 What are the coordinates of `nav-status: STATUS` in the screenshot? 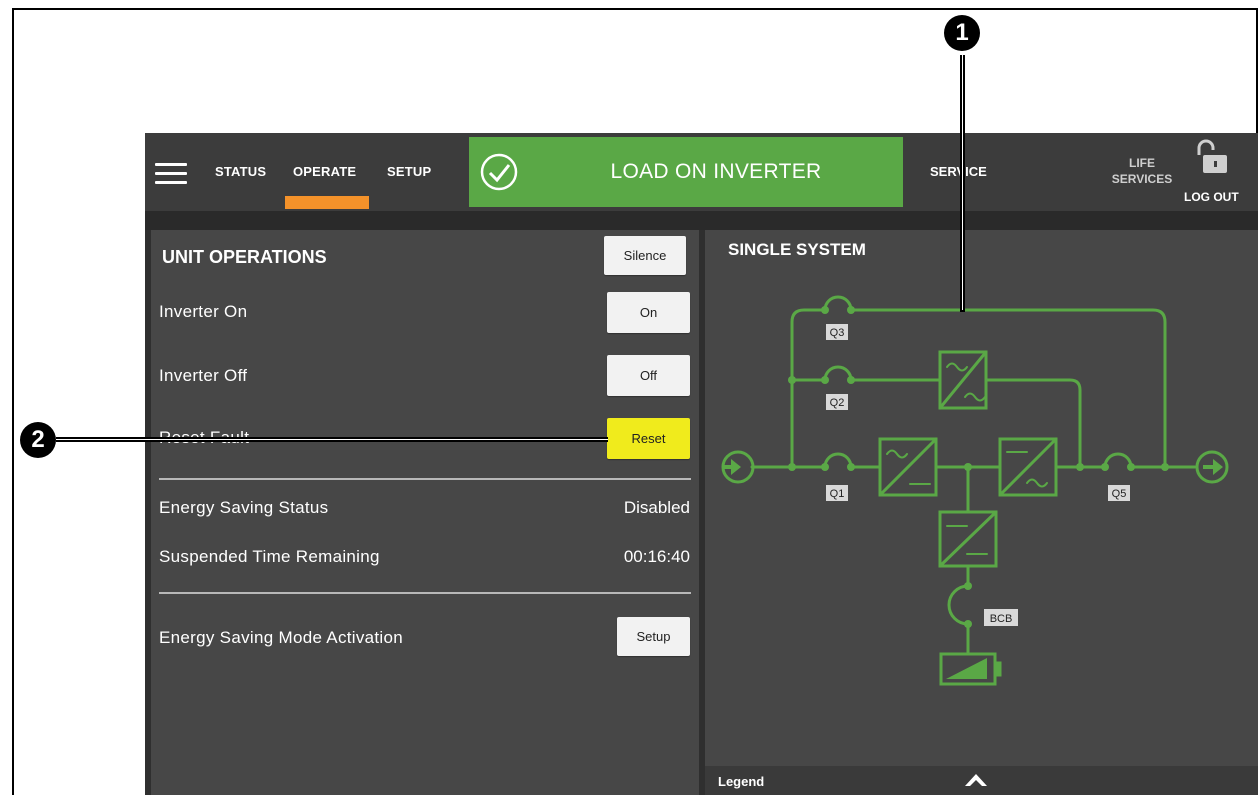 It's located at (240, 171).